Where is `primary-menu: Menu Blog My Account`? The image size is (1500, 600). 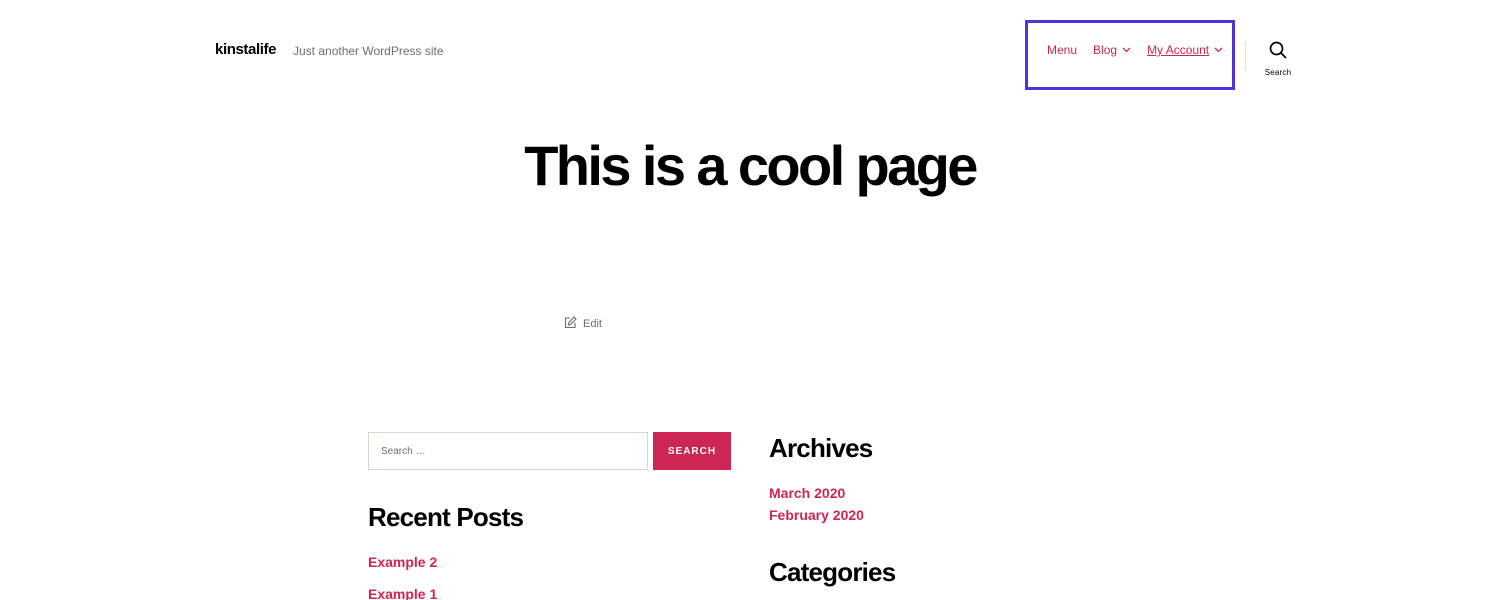 primary-menu: Menu Blog My Account is located at coordinates (1143, 50).